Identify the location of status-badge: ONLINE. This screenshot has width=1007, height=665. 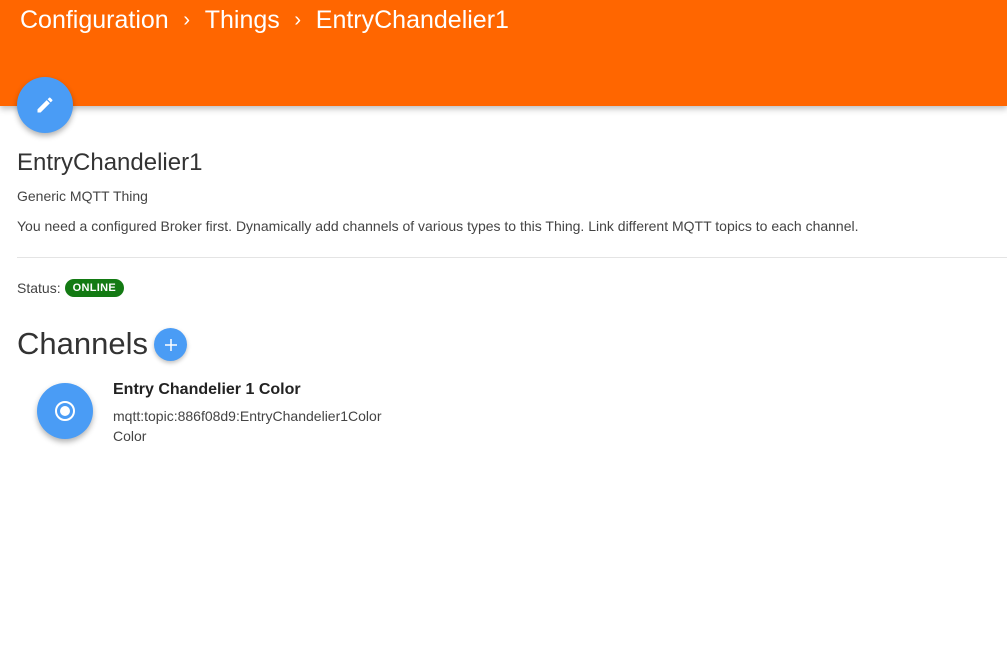
(94, 288).